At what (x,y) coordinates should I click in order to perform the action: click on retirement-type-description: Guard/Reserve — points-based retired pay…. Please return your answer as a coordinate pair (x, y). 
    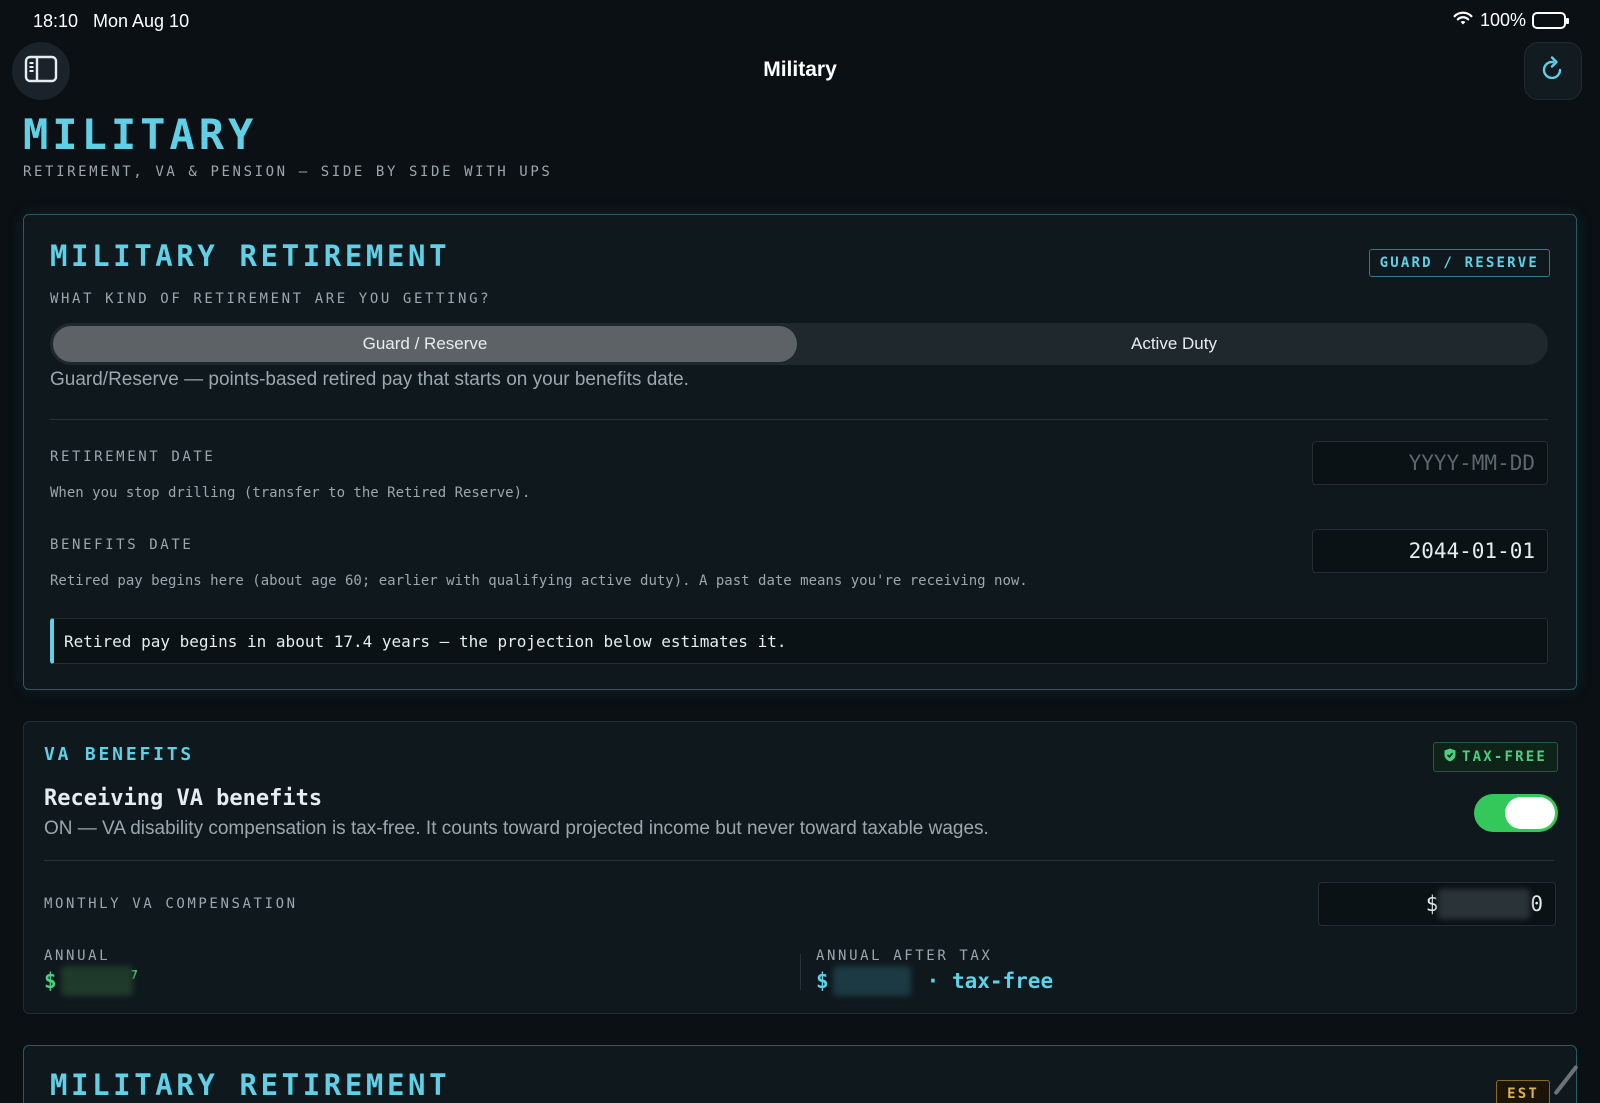
    Looking at the image, I should click on (369, 379).